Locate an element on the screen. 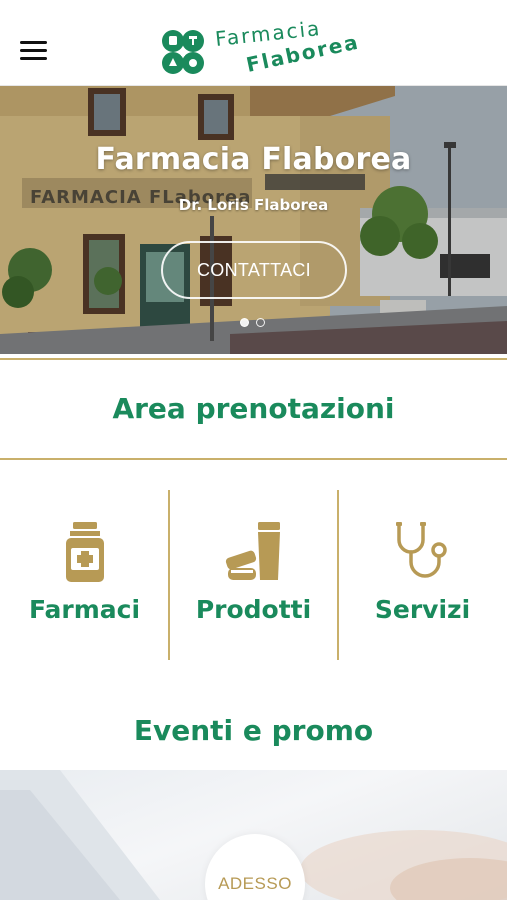 The height and width of the screenshot is (900, 507). hero-title: Farmacia Flaborea is located at coordinates (253, 159).